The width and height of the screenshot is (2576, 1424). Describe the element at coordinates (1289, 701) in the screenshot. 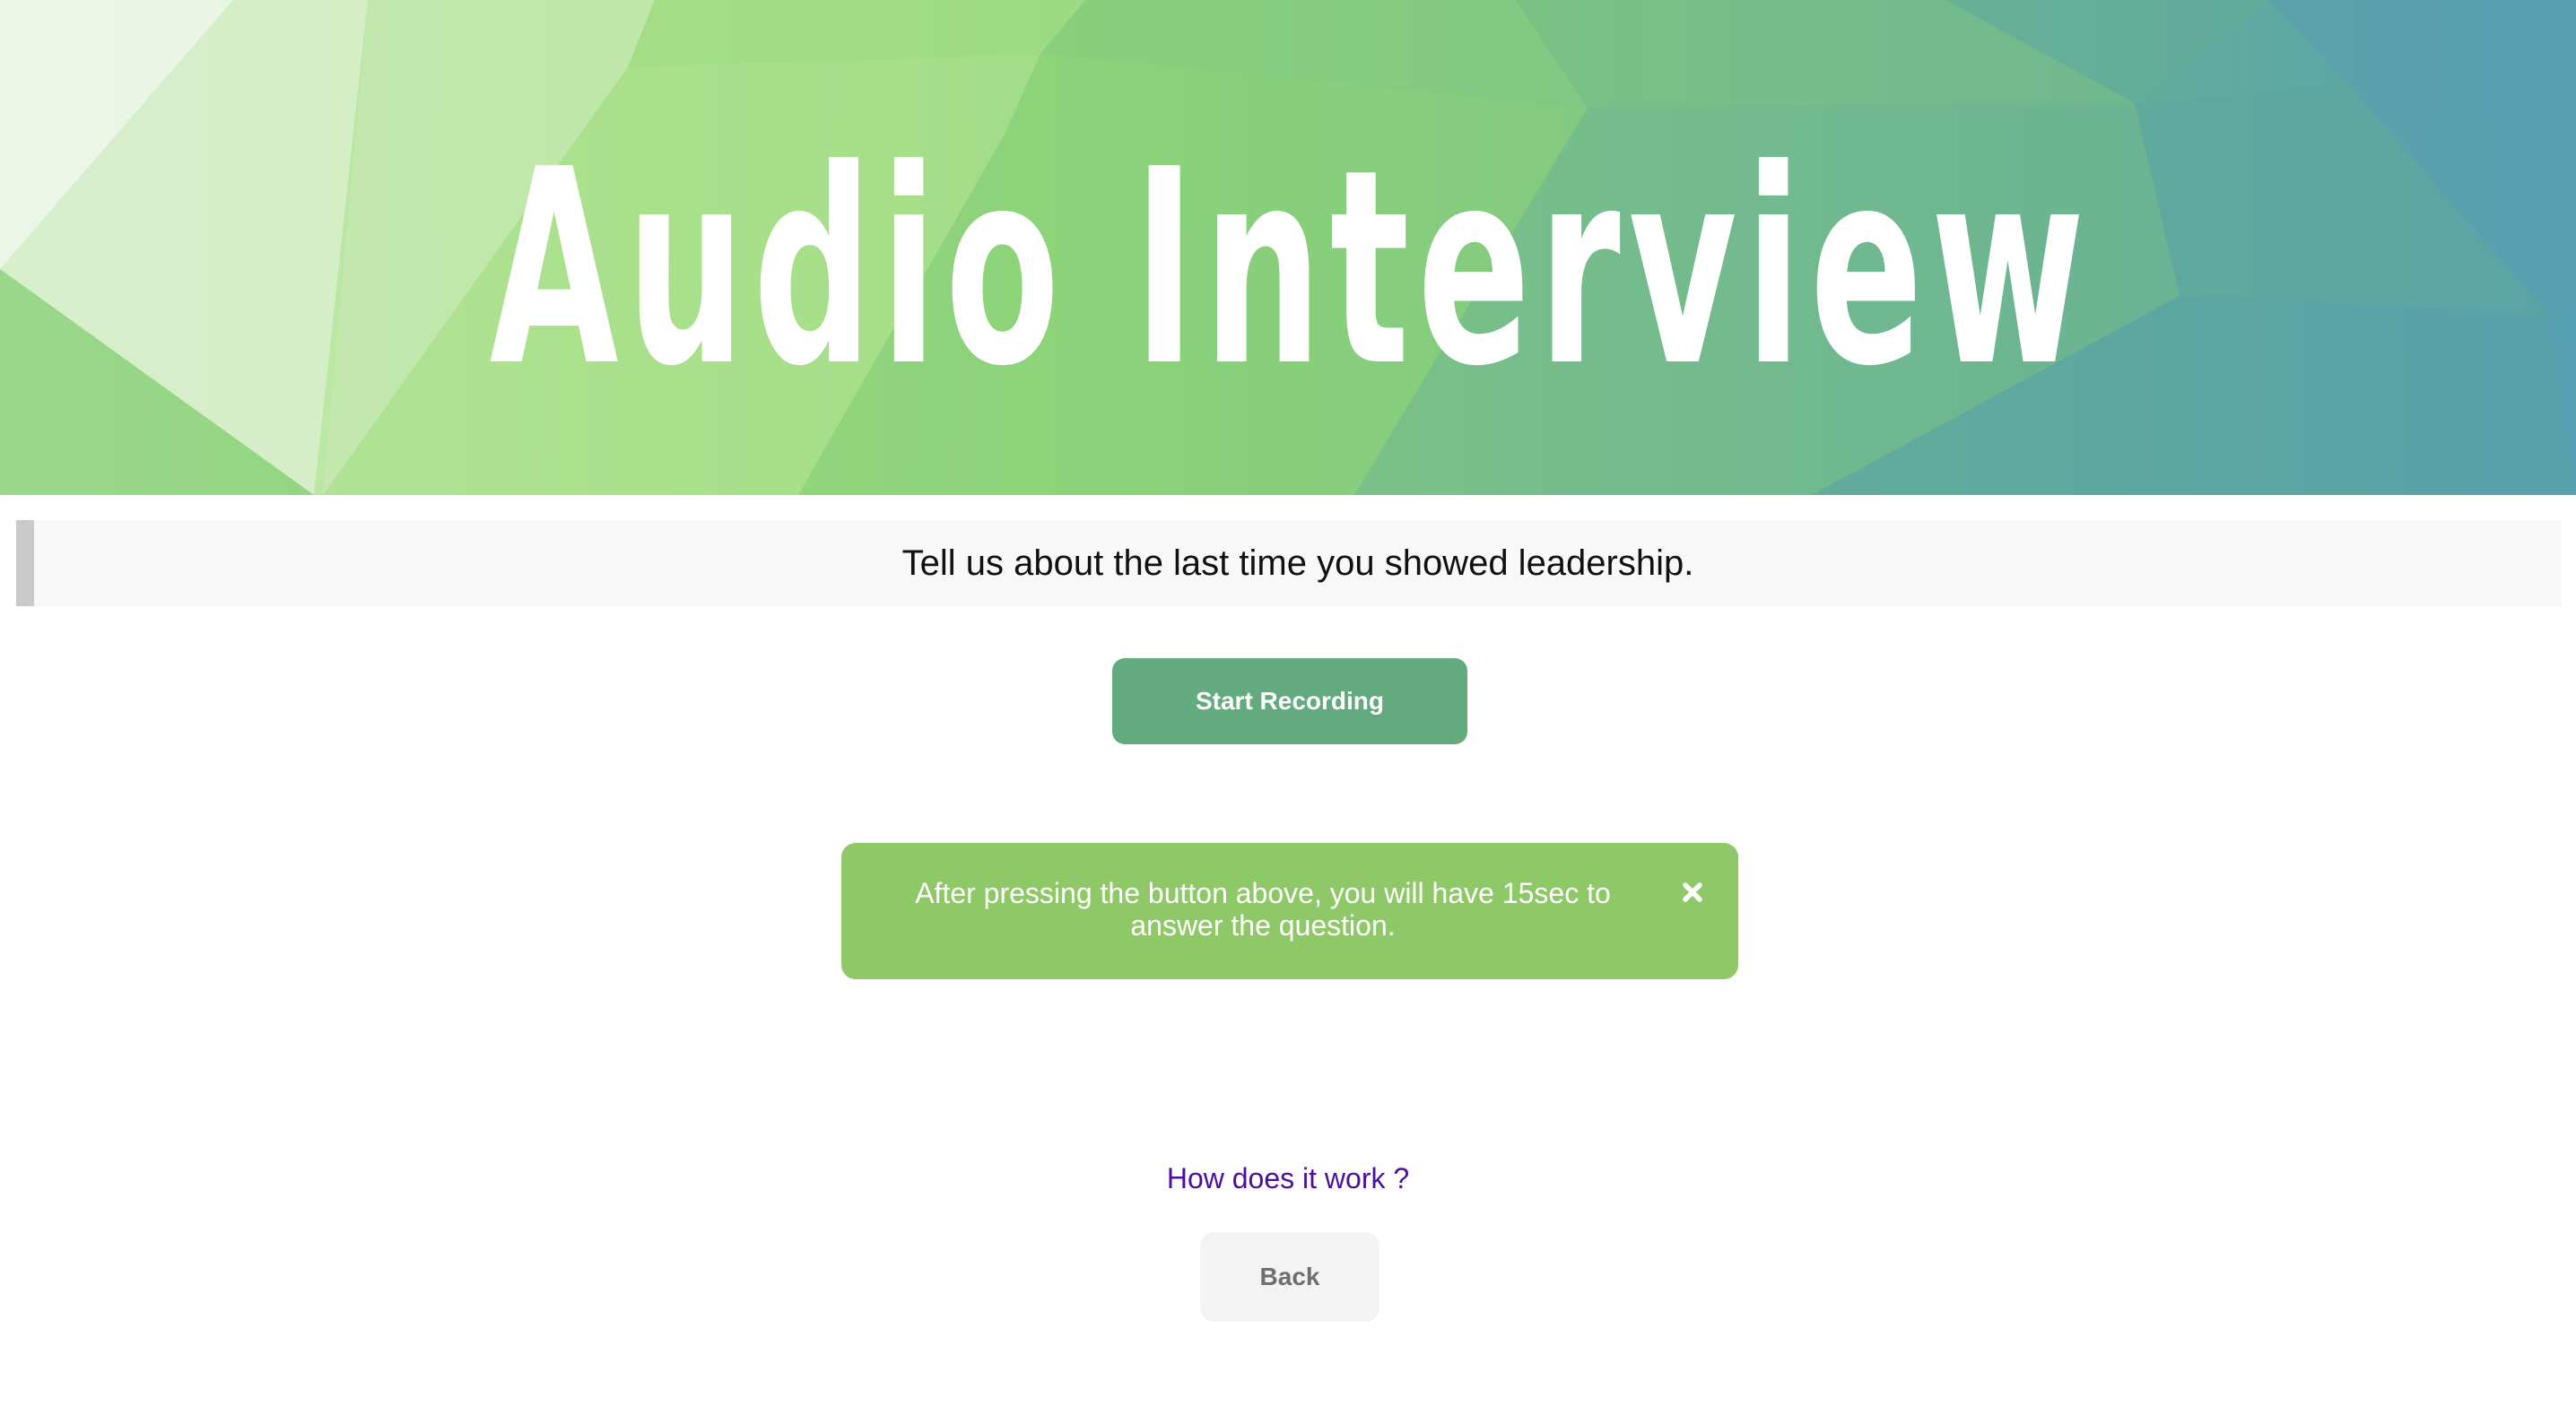

I see `start-recording-button: Start Recording` at that location.